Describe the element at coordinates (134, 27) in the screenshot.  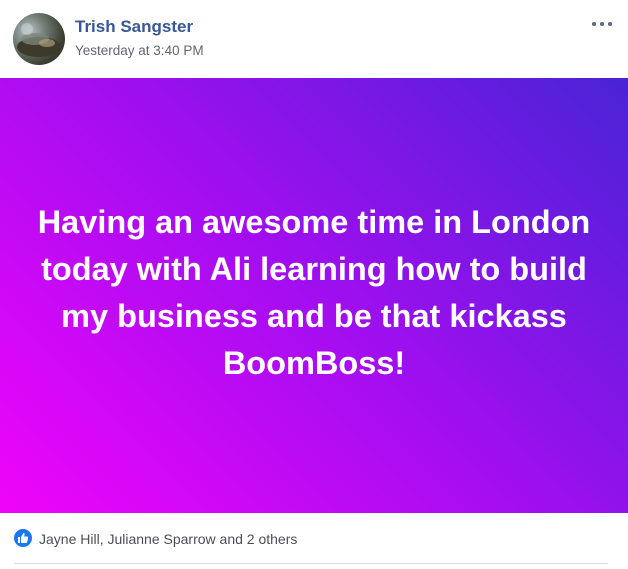
I see `author-name-link: Trish Sangster` at that location.